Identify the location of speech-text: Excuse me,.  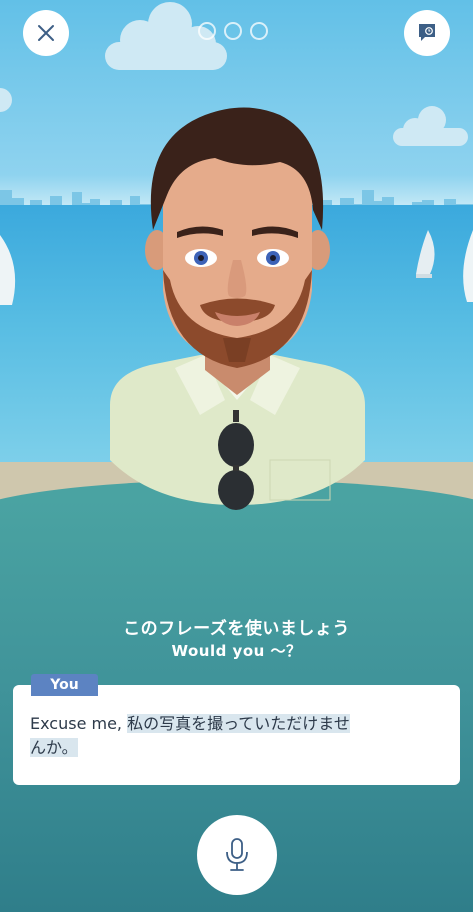
(79, 723).